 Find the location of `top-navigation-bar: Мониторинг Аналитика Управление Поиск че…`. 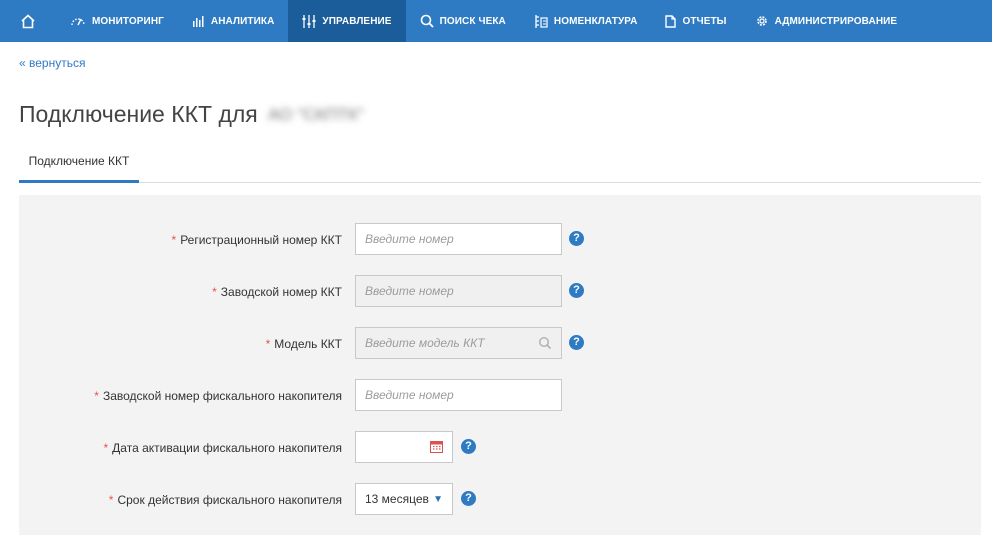

top-navigation-bar: Мониторинг Аналитика Управление Поиск че… is located at coordinates (496, 21).